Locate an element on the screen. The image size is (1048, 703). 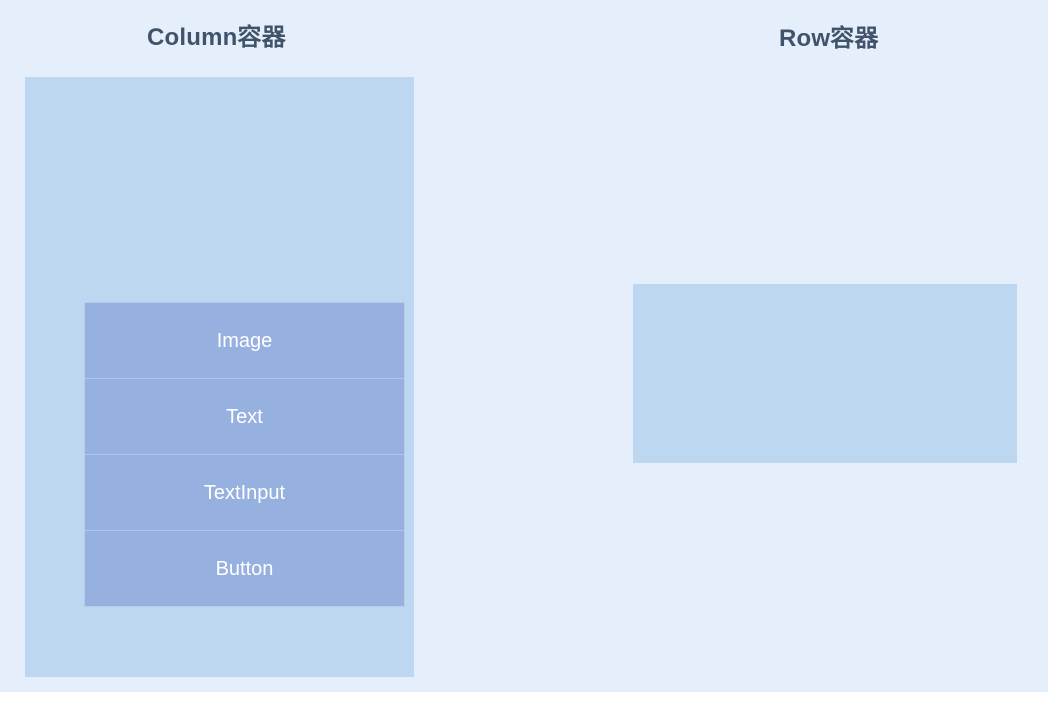
column-item-textinput-label: TextInput is located at coordinates (244, 492).